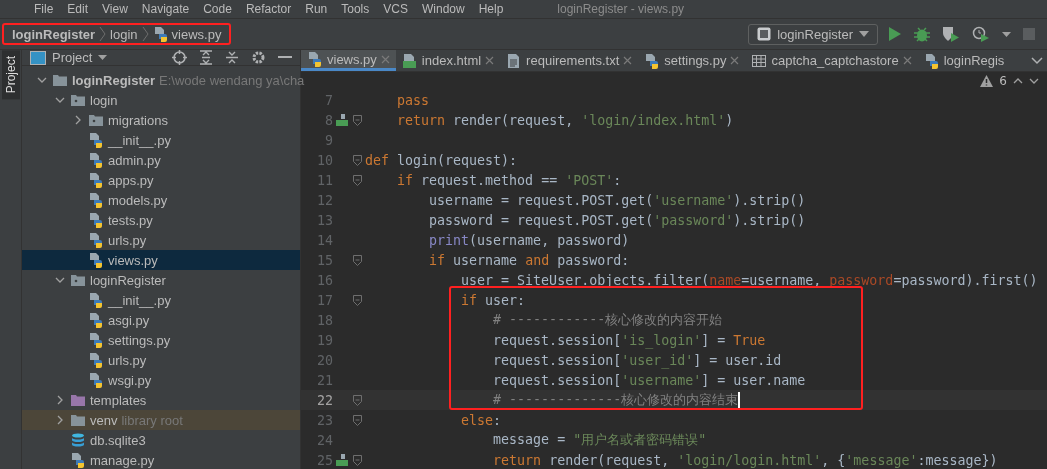  What do you see at coordinates (138, 200) in the screenshot?
I see `tree-item-label: models.py` at bounding box center [138, 200].